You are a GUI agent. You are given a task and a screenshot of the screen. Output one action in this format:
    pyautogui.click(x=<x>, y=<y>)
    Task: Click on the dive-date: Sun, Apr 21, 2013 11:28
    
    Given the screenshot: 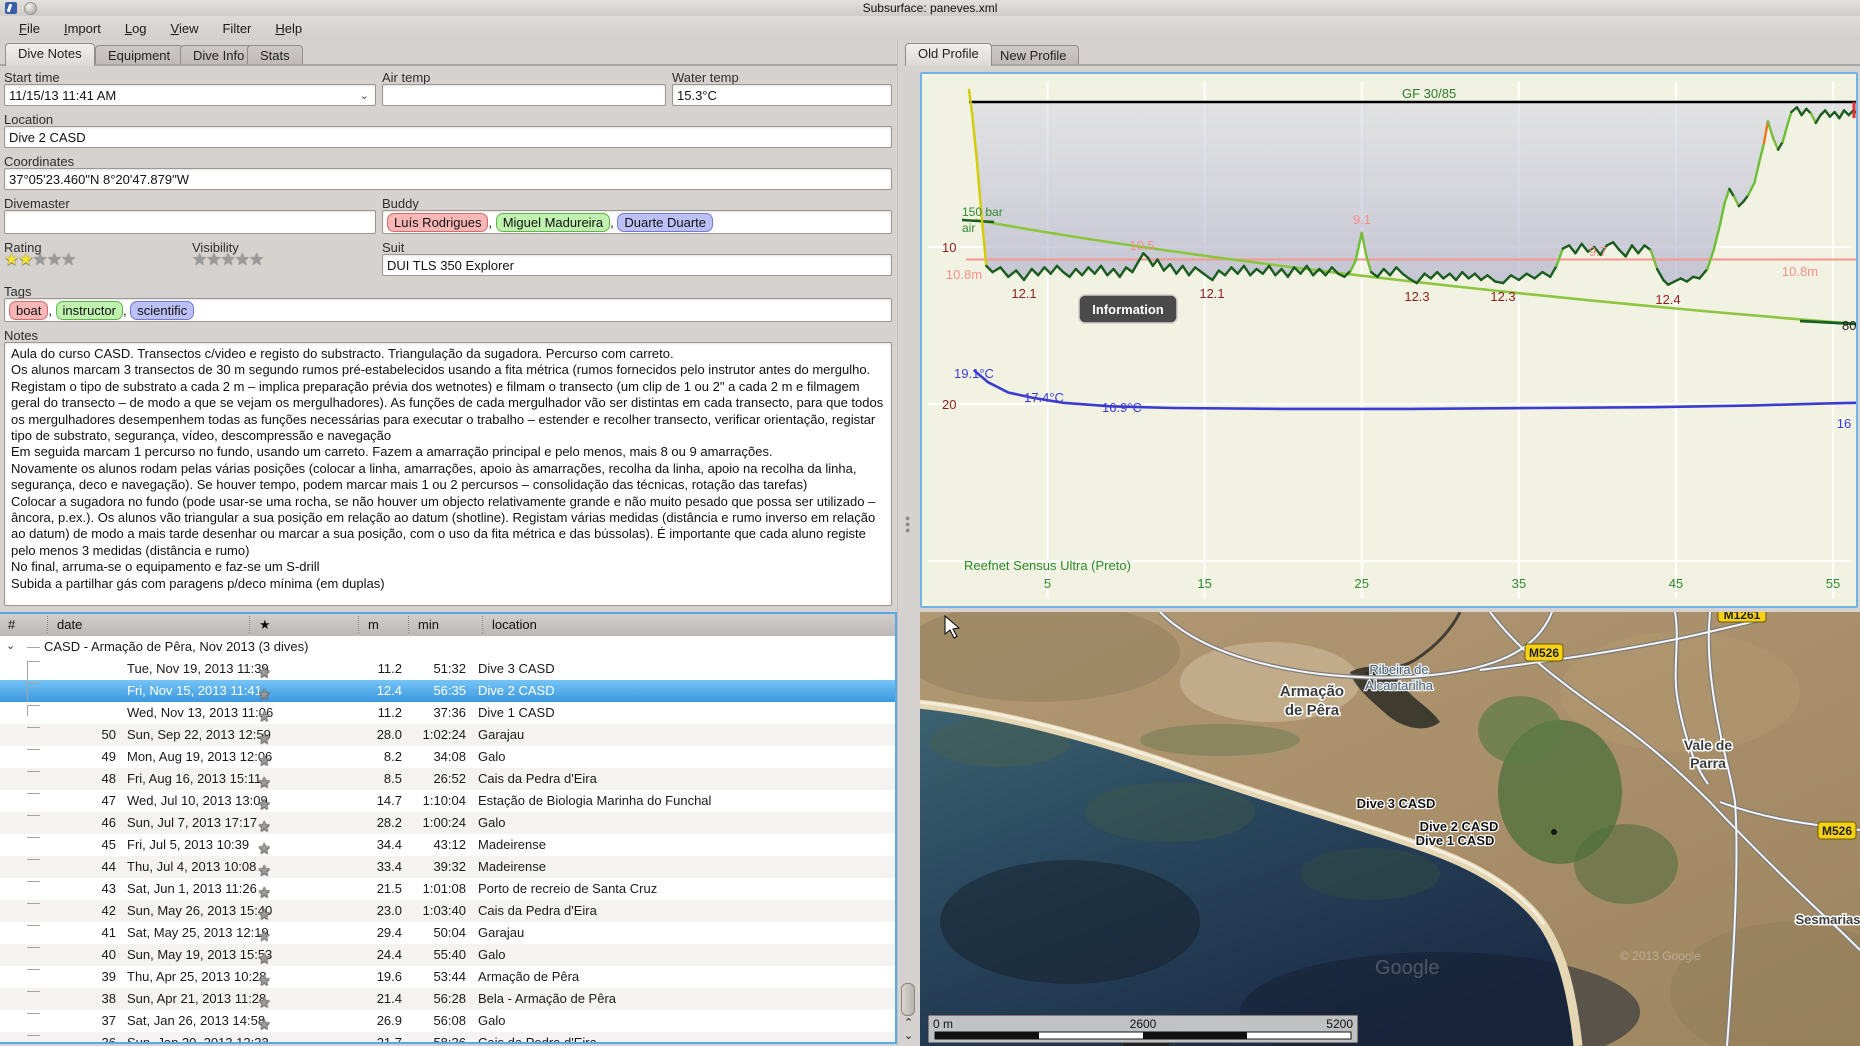 What is the action you would take?
    pyautogui.click(x=197, y=998)
    